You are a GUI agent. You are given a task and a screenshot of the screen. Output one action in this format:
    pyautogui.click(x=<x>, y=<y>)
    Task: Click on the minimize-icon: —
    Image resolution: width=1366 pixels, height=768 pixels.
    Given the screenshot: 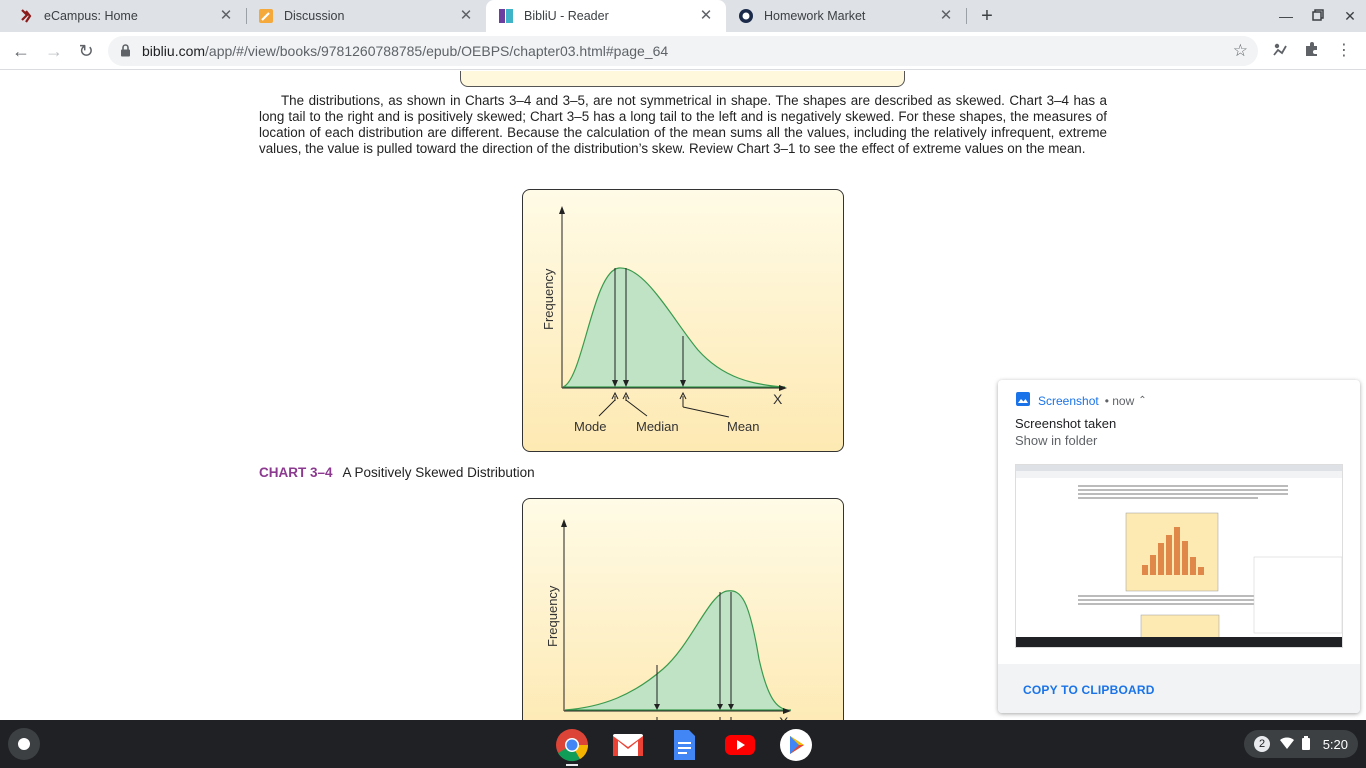 What is the action you would take?
    pyautogui.click(x=1286, y=16)
    